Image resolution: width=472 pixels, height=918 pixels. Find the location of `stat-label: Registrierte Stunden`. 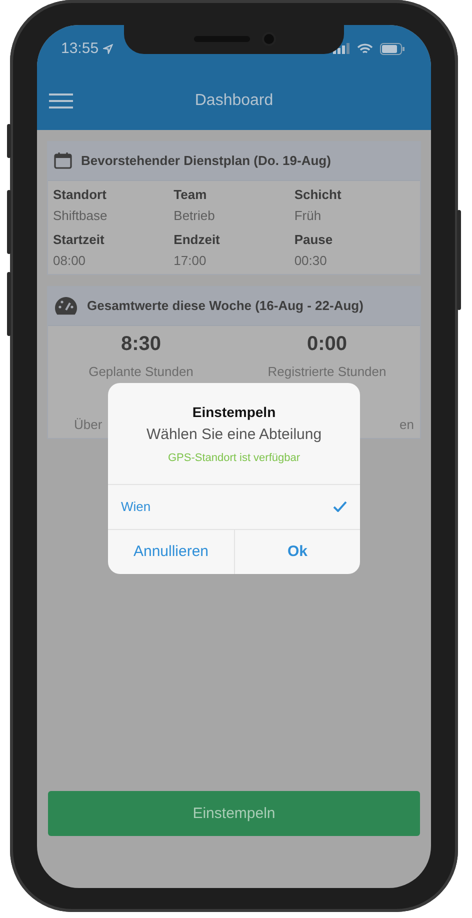

stat-label: Registrierte Stunden is located at coordinates (327, 371).